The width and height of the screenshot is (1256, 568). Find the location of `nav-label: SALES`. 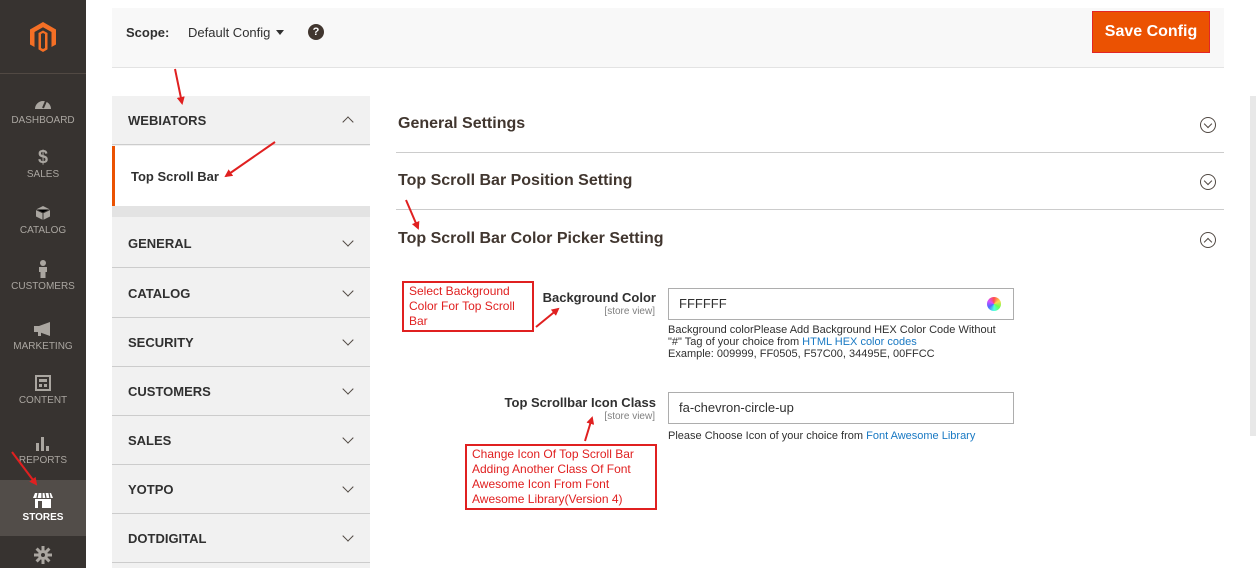

nav-label: SALES is located at coordinates (43, 174).